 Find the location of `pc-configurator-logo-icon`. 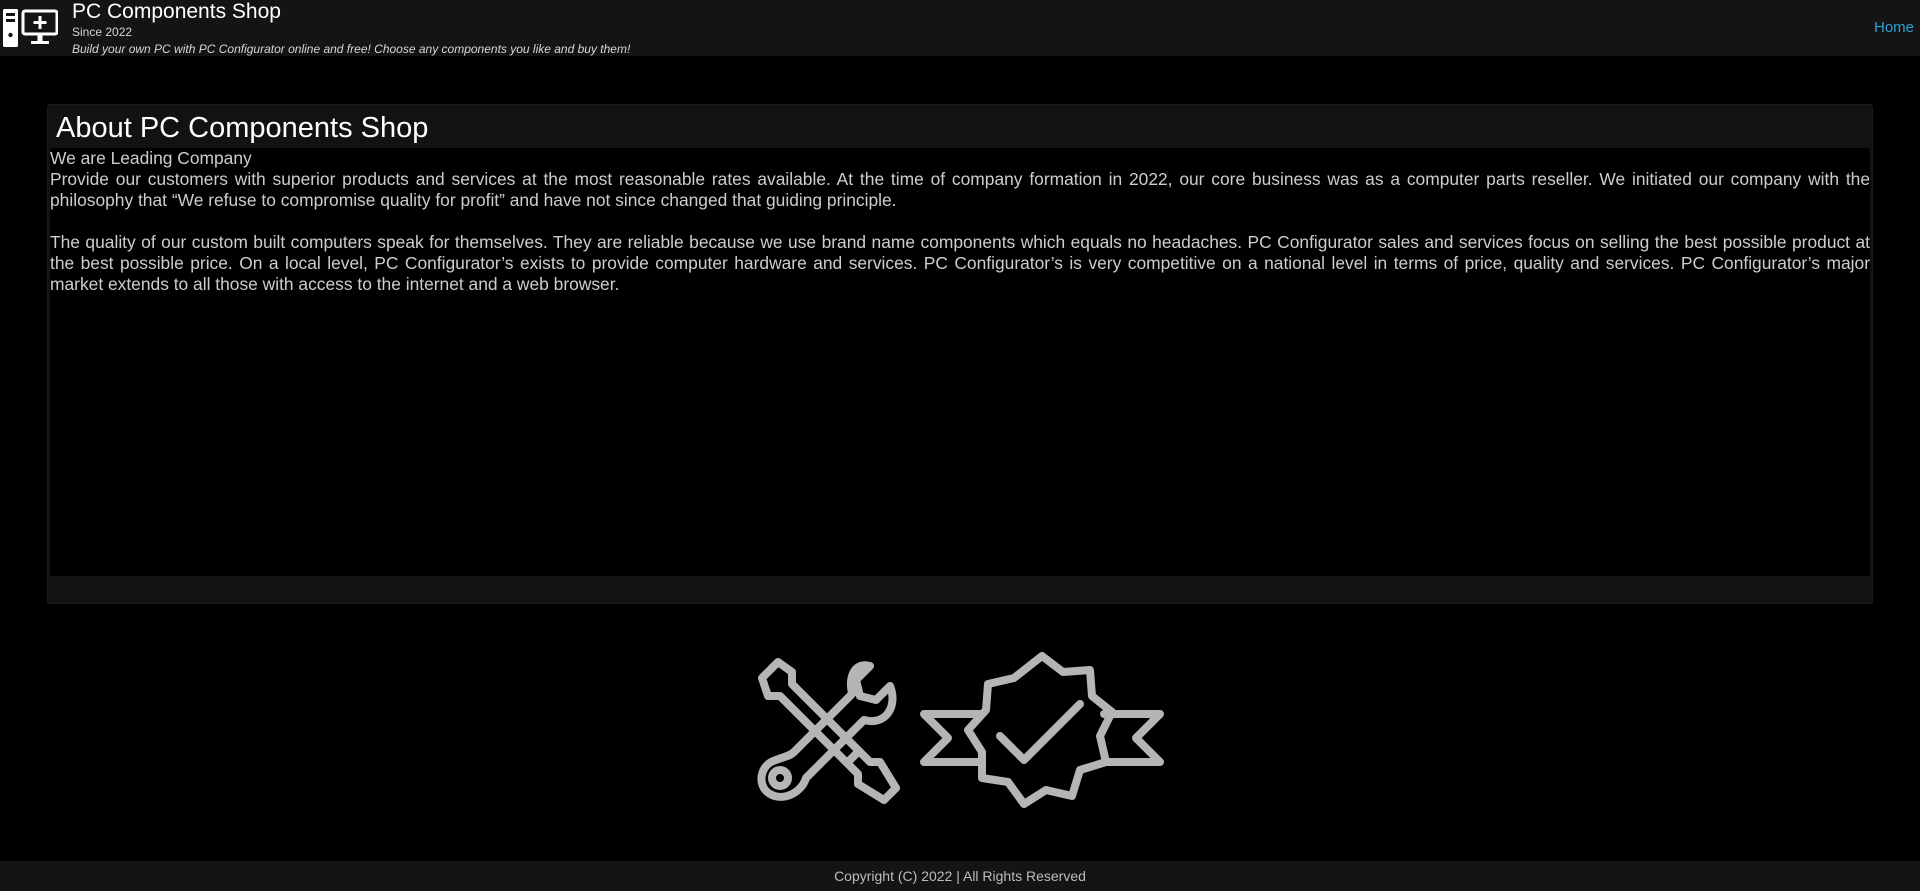

pc-configurator-logo-icon is located at coordinates (30, 28).